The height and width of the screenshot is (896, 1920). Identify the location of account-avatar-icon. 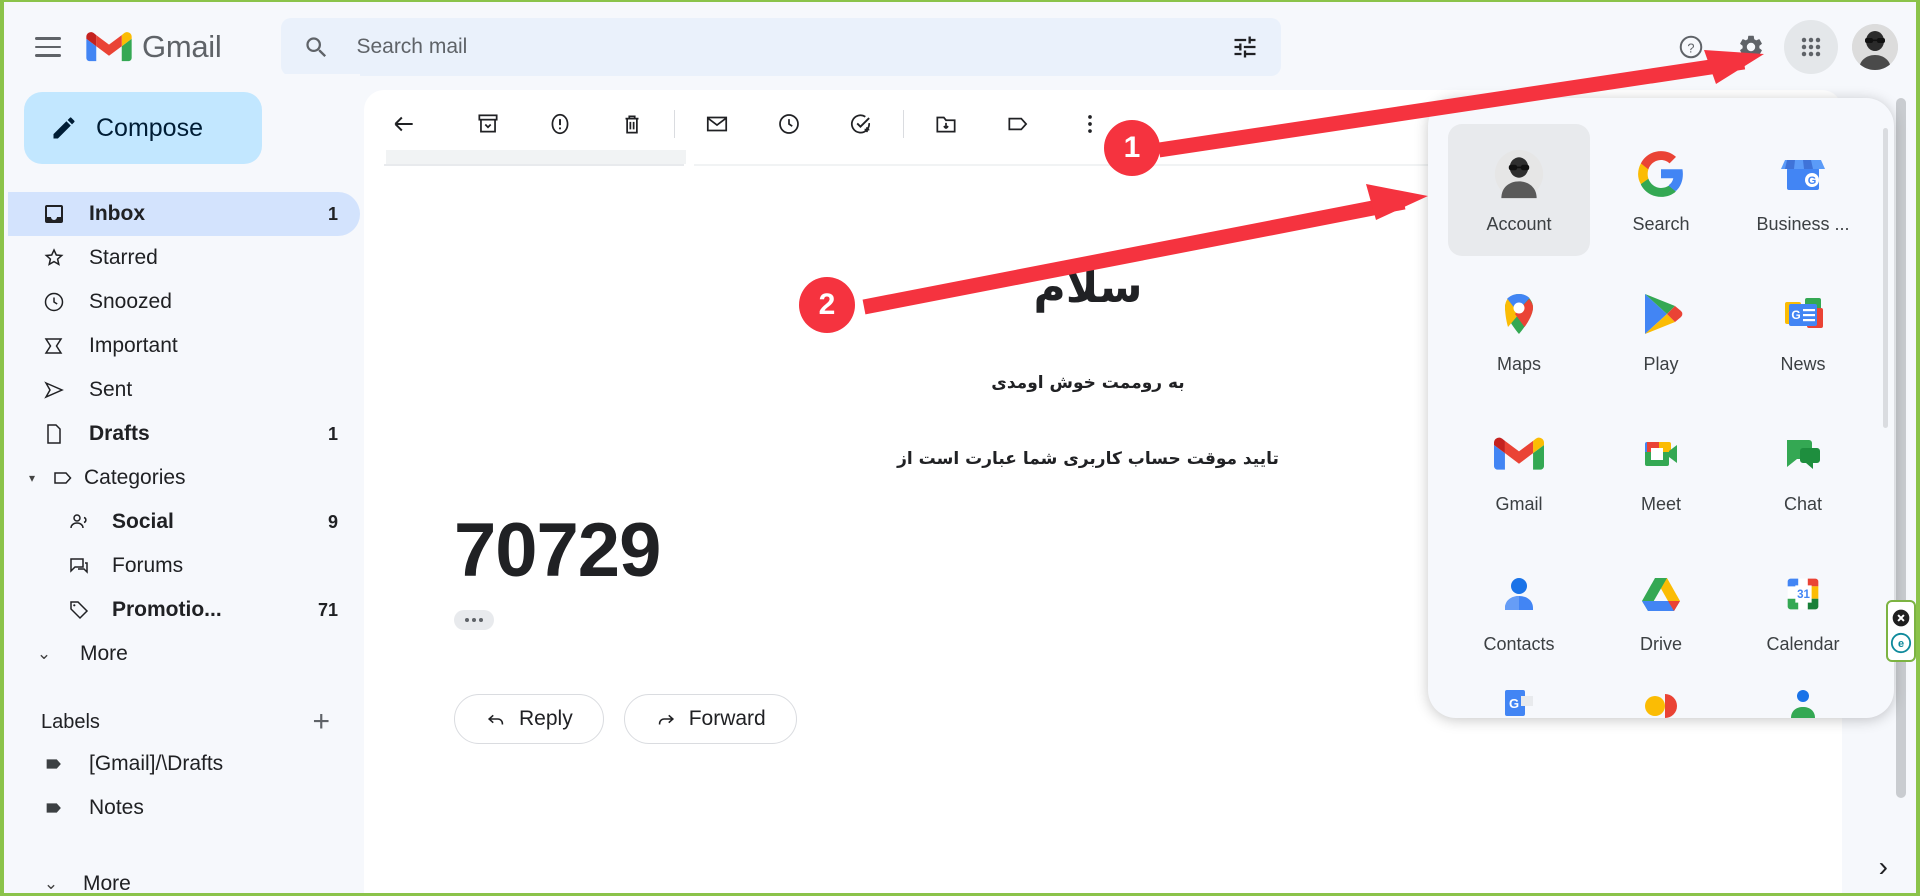
(1519, 174).